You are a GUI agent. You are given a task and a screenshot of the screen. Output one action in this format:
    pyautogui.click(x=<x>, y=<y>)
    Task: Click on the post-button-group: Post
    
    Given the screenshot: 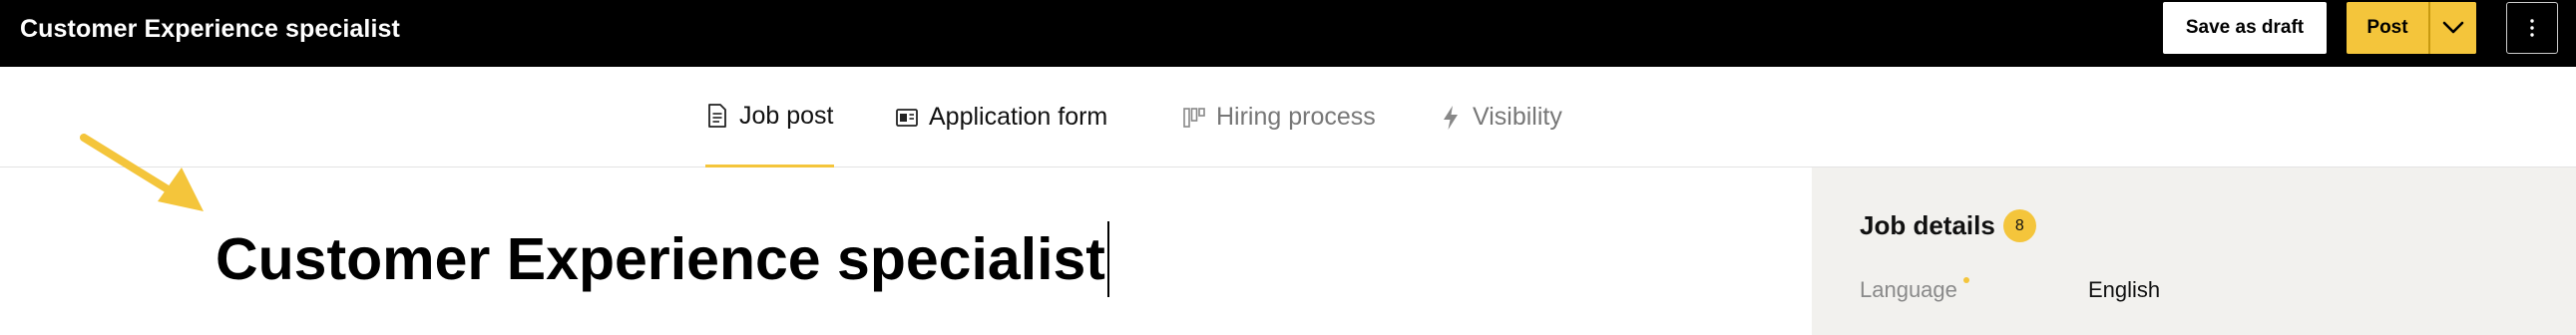 What is the action you would take?
    pyautogui.click(x=2411, y=28)
    